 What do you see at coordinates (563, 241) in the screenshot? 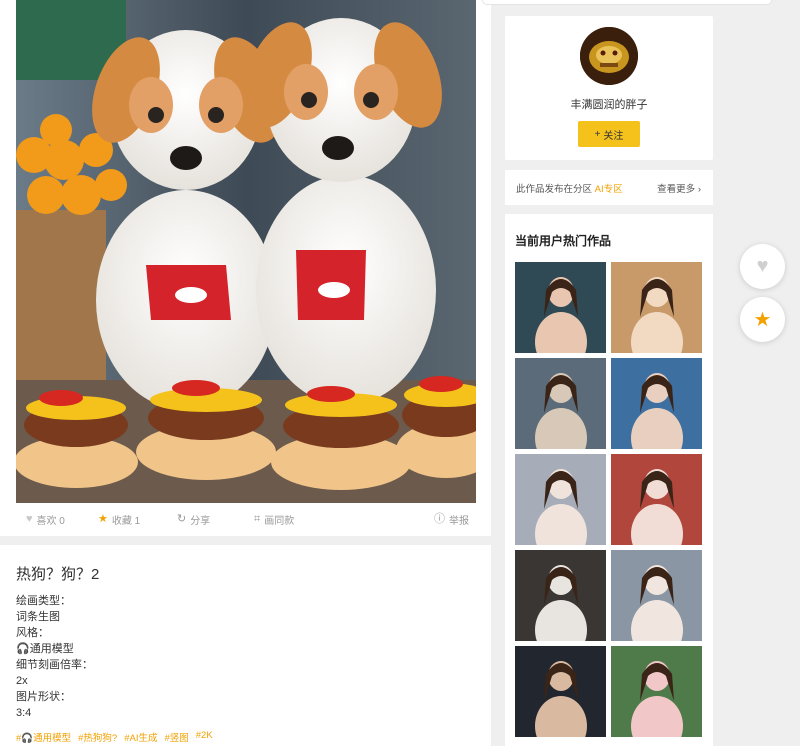
I see `hot-works-title: 当前用户热门作品` at bounding box center [563, 241].